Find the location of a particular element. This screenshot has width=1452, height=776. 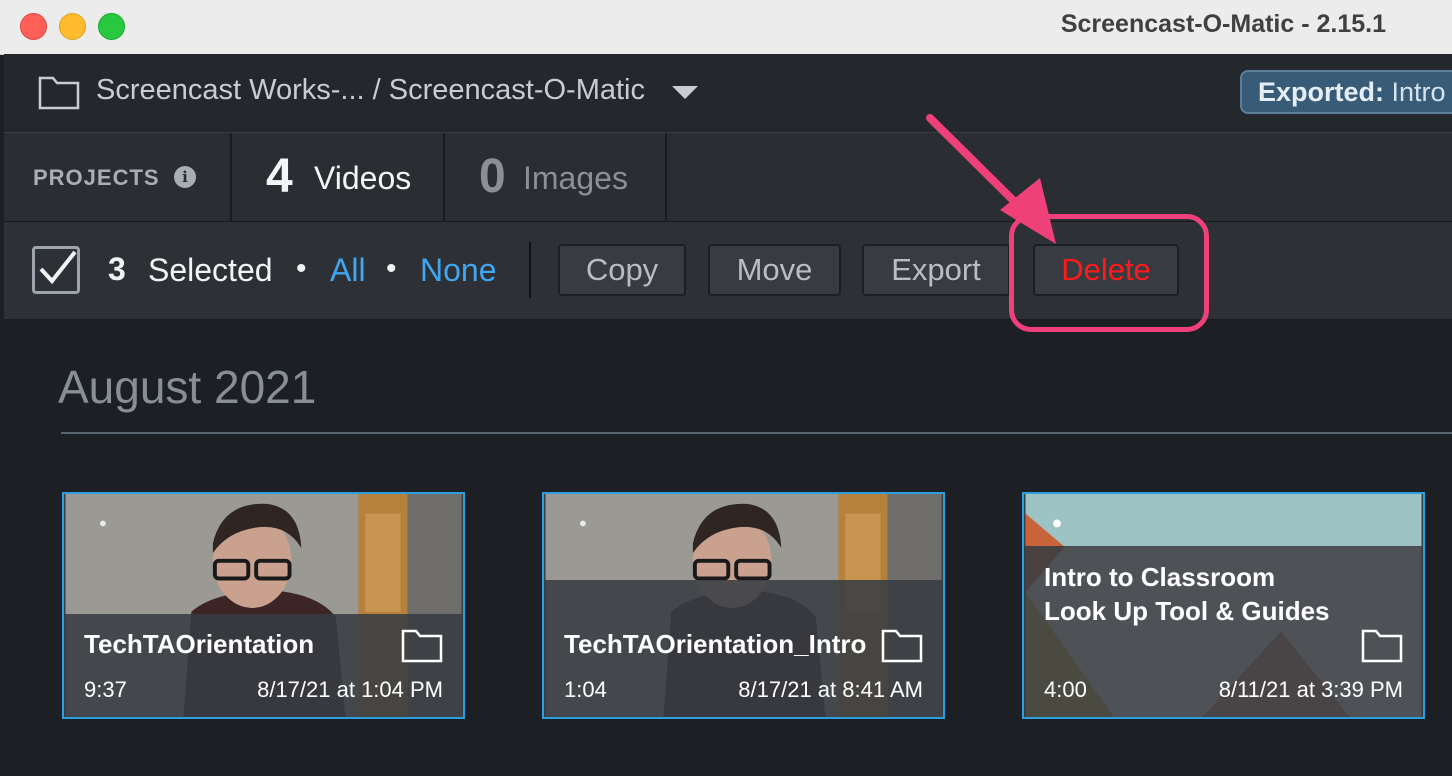

card-title: Intro to Classroom Look Up Tool & Guides is located at coordinates (1187, 594).